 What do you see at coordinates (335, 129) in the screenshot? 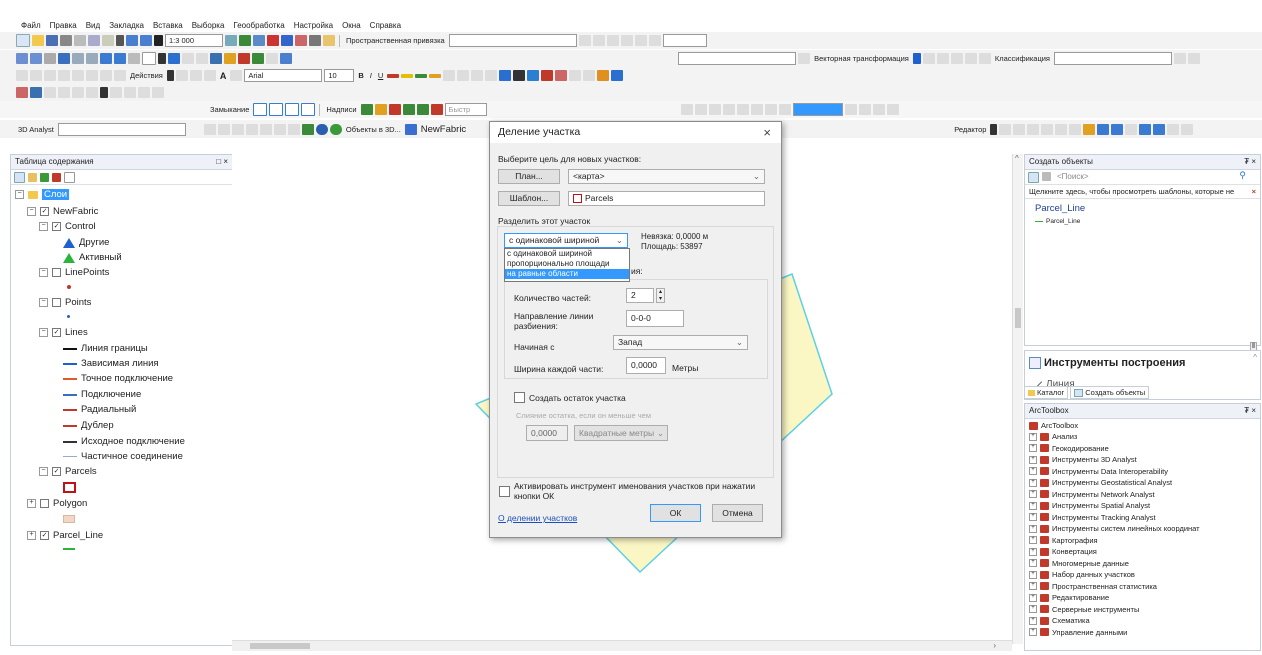
I see `objects-3d-icon` at bounding box center [335, 129].